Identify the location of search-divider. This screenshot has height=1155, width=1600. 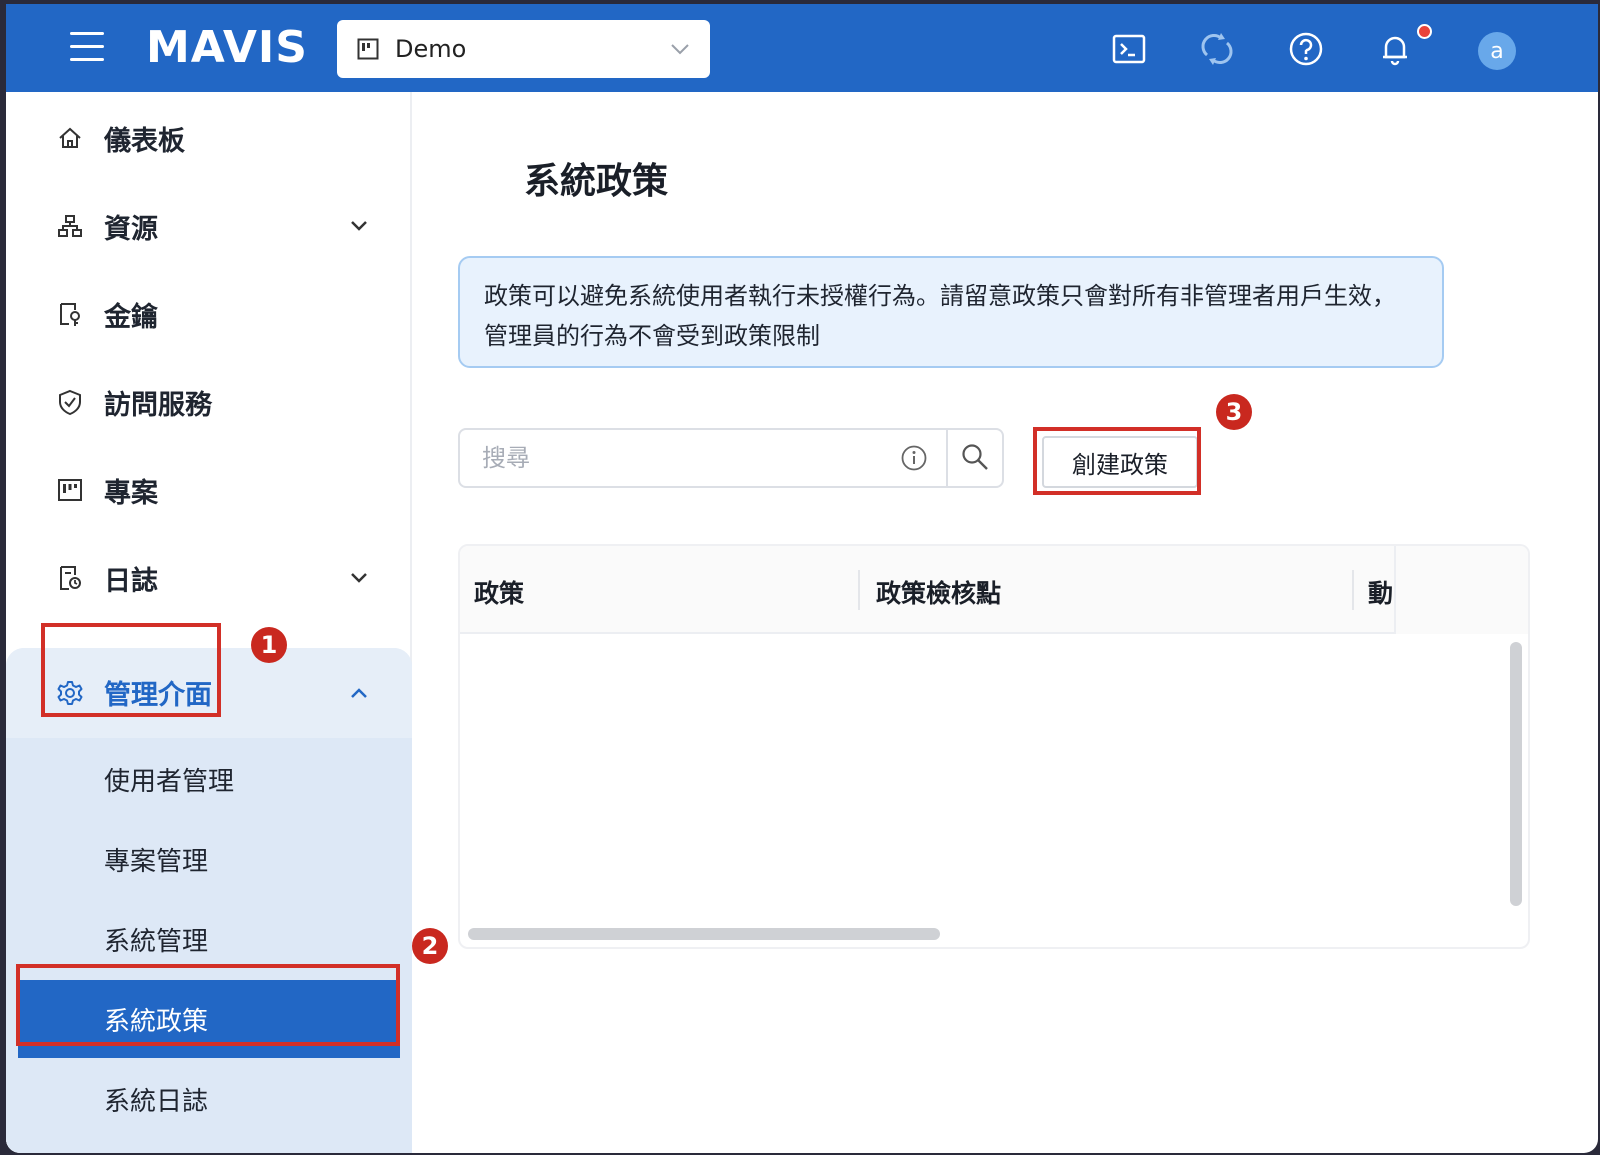
(947, 458).